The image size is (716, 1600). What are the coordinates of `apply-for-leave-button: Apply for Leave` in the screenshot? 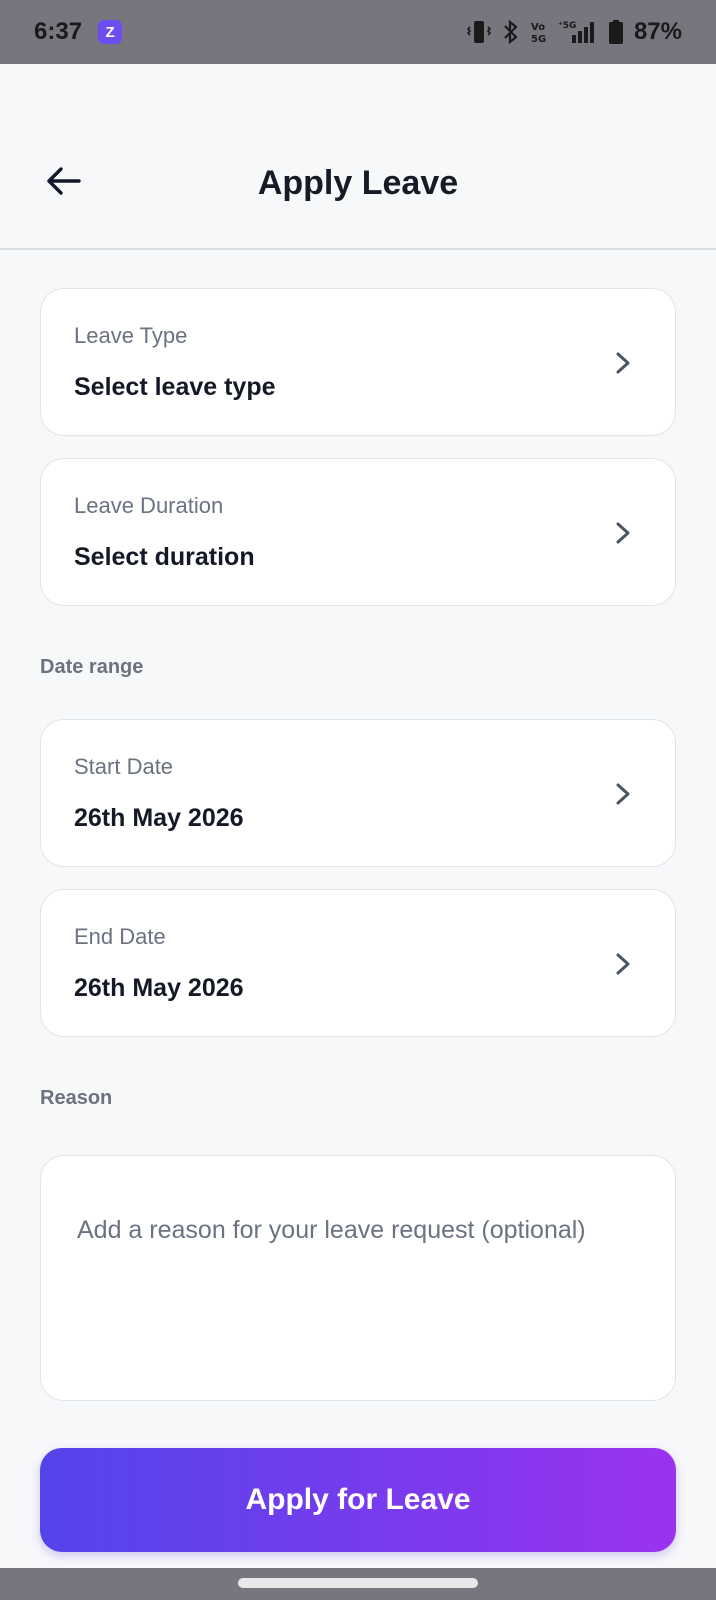 It's located at (358, 1500).